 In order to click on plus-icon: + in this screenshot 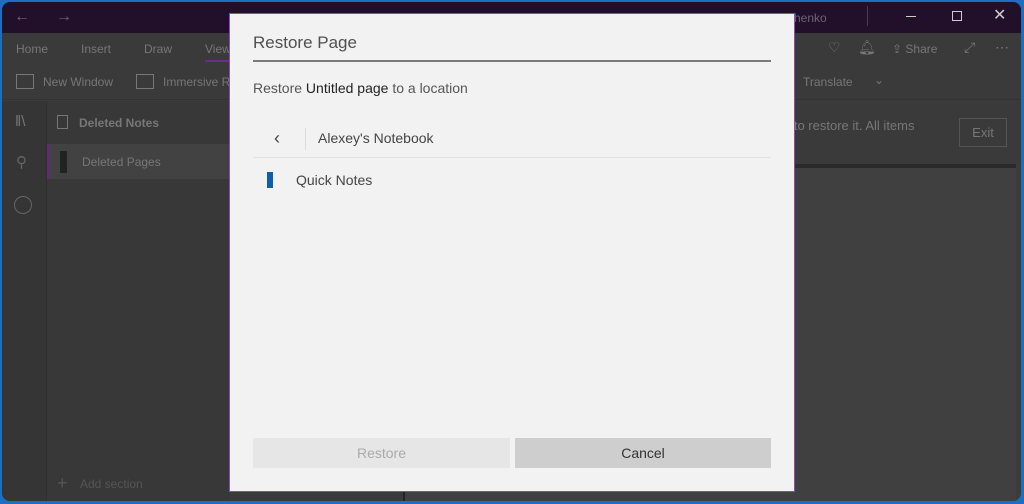, I will do `click(62, 483)`.